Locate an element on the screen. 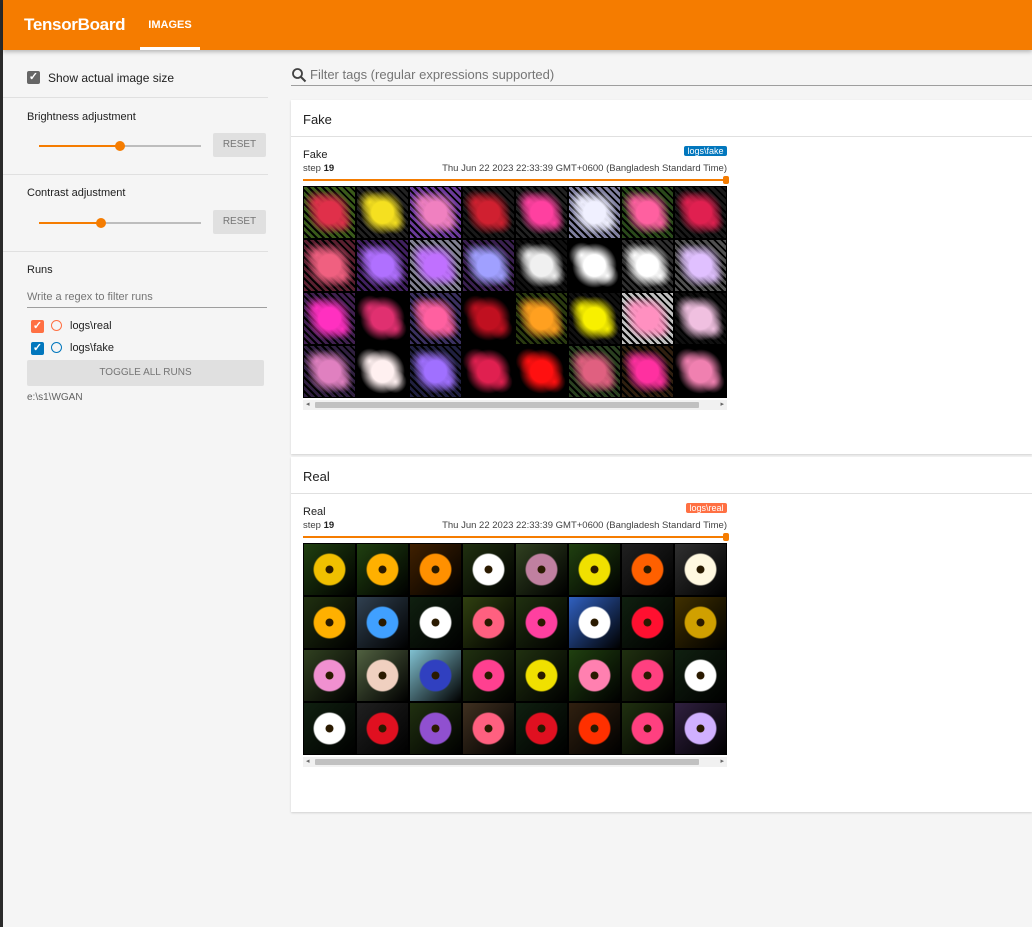 The width and height of the screenshot is (1032, 927). run-checkbox-real: ✓ is located at coordinates (37, 326).